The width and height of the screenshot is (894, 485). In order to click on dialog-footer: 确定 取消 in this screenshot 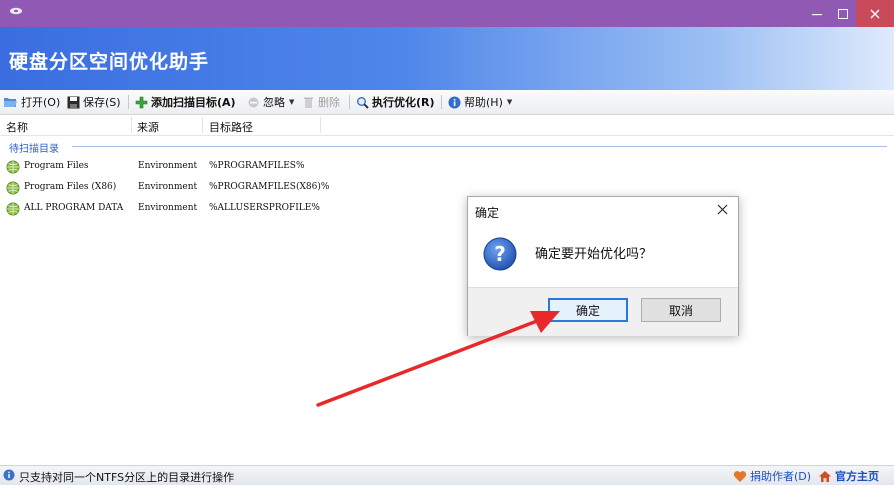, I will do `click(603, 311)`.